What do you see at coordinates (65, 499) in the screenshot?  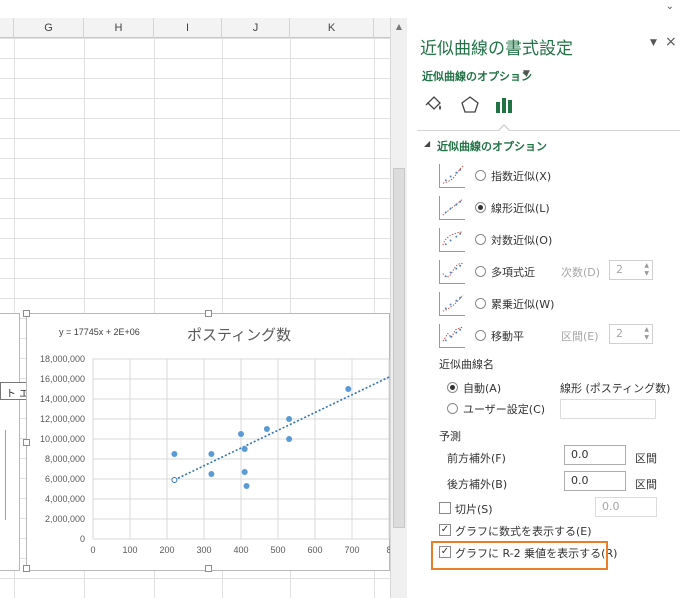 I see `y-tick-label: 4,000,000` at bounding box center [65, 499].